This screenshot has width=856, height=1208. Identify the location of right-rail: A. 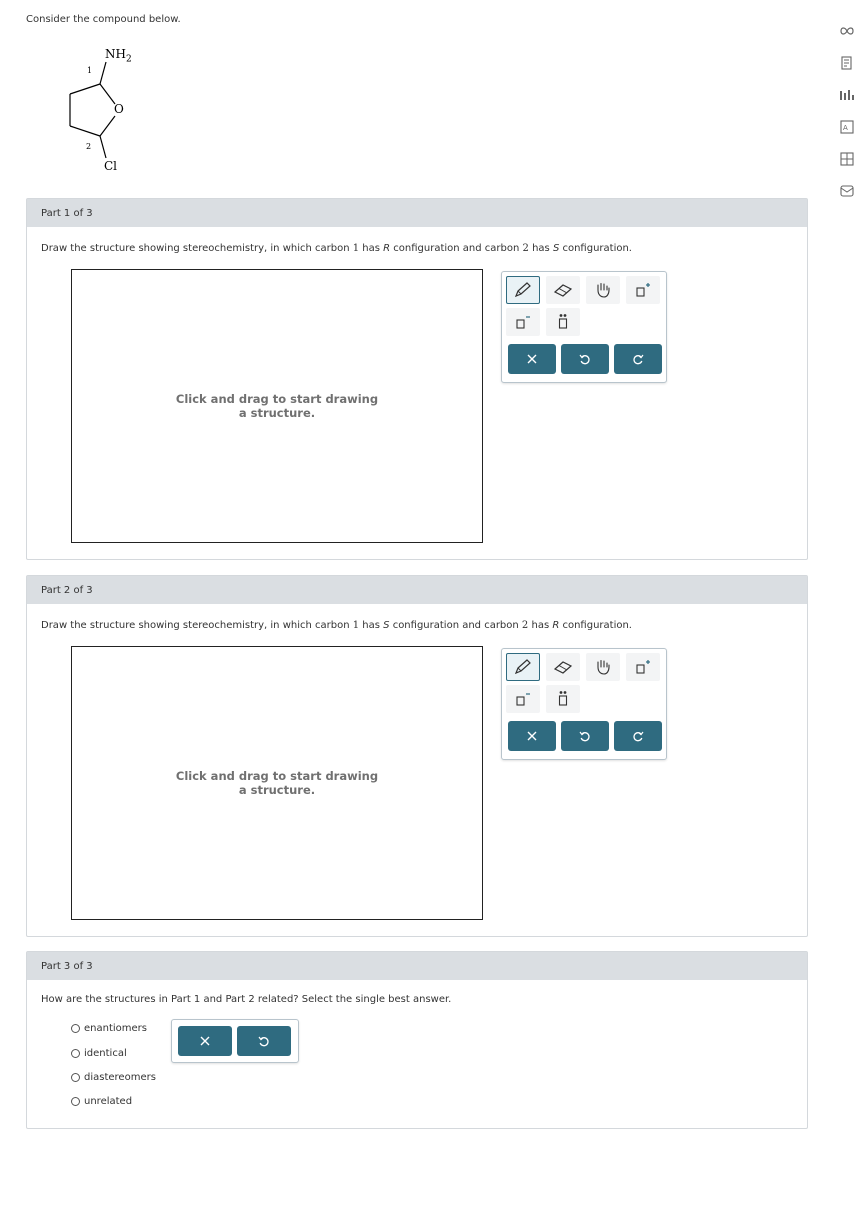
(847, 118).